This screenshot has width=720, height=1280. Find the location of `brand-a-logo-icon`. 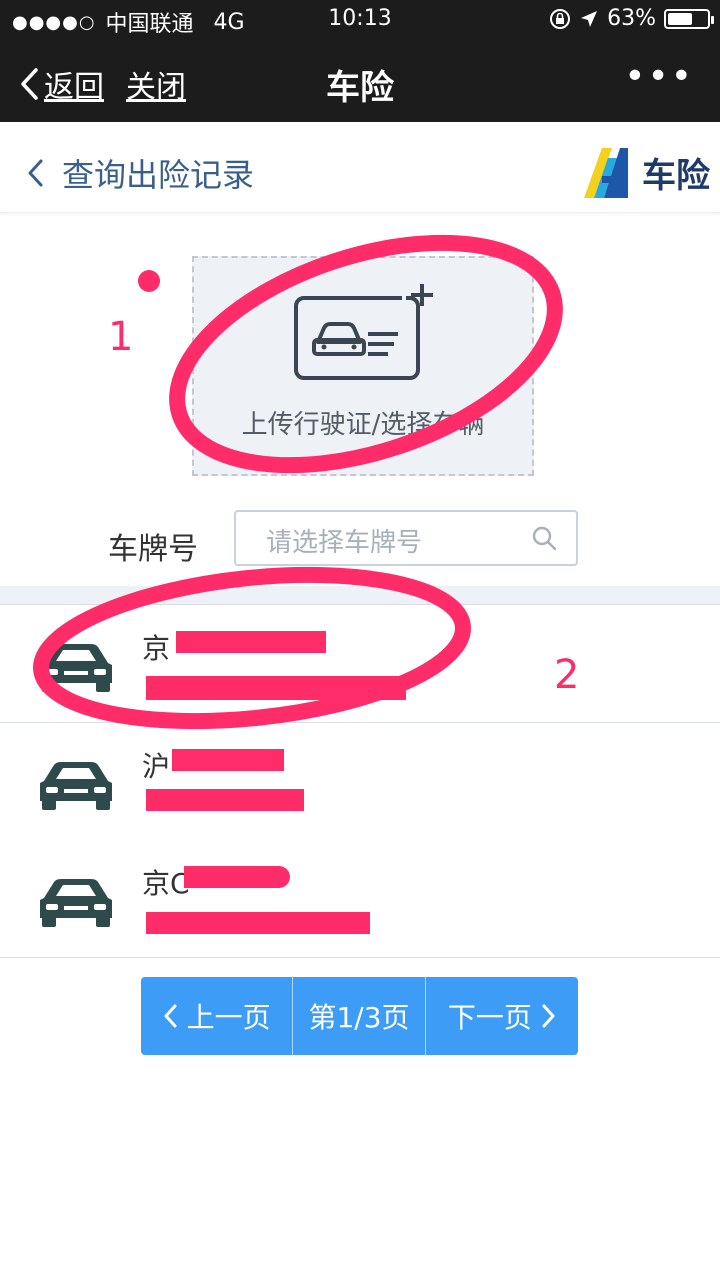

brand-a-logo-icon is located at coordinates (606, 173).